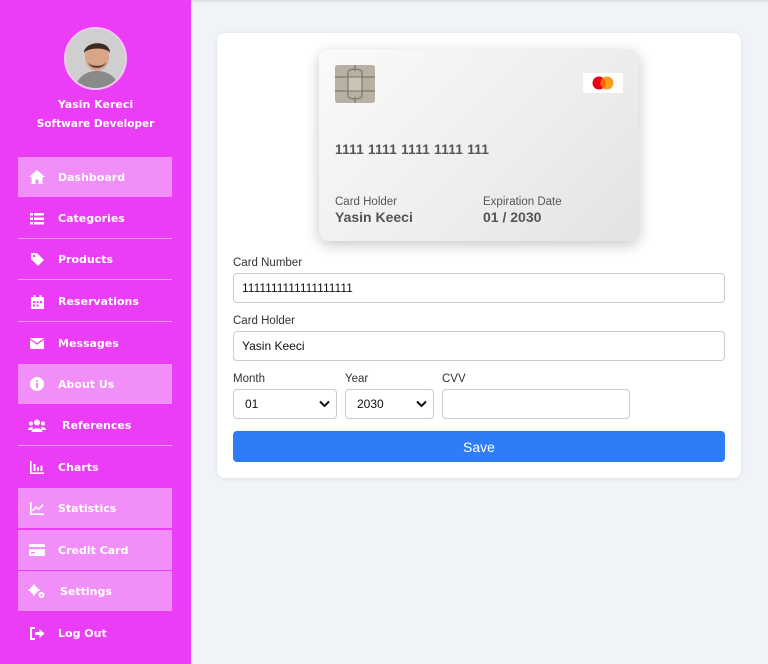  Describe the element at coordinates (389, 404) in the screenshot. I see `year-select: 2030` at that location.